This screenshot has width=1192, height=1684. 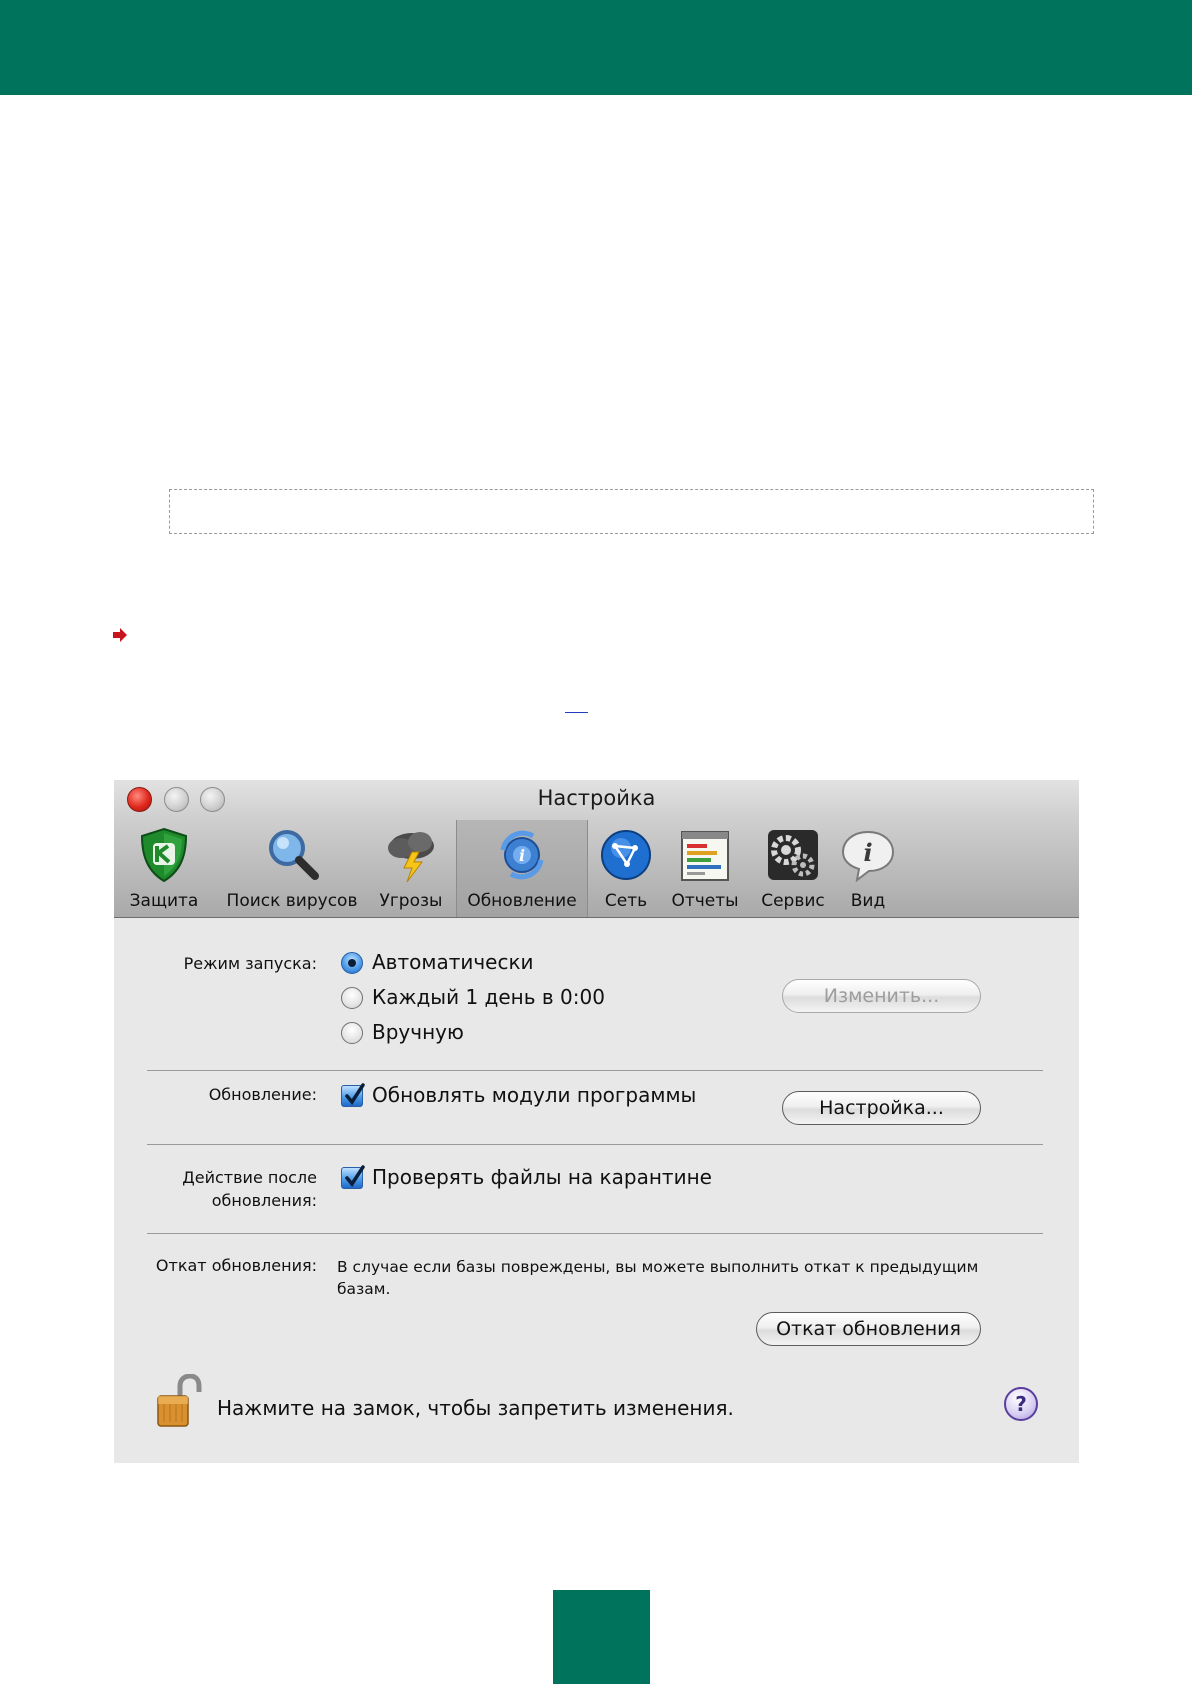 What do you see at coordinates (164, 901) in the screenshot?
I see `toolbar-label-protection: Защита` at bounding box center [164, 901].